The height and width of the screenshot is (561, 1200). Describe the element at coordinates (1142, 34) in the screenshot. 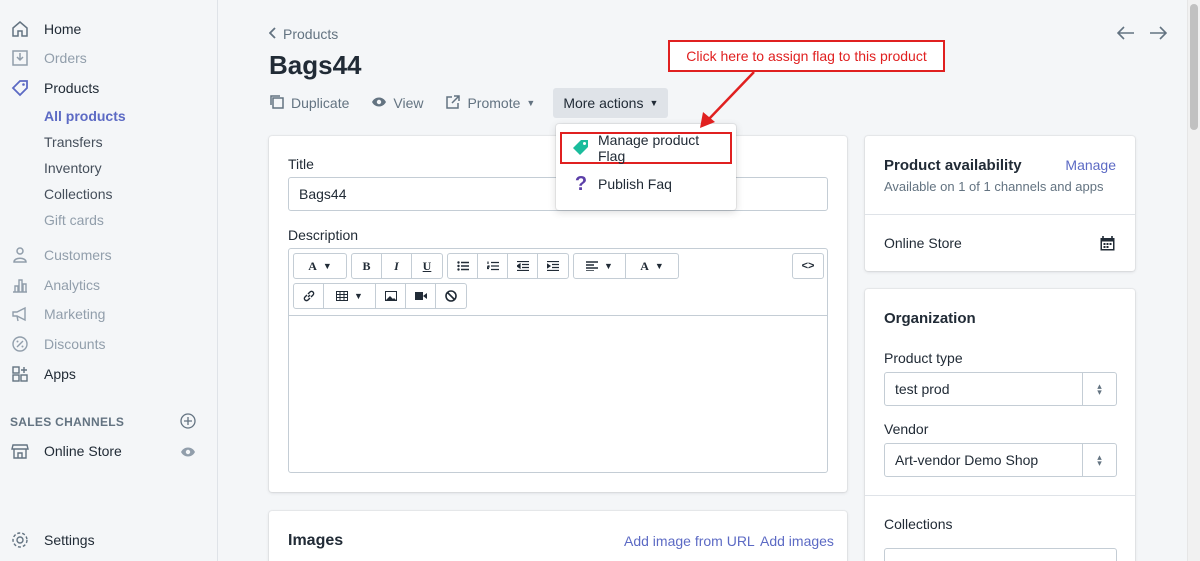

I see `product-pager` at that location.